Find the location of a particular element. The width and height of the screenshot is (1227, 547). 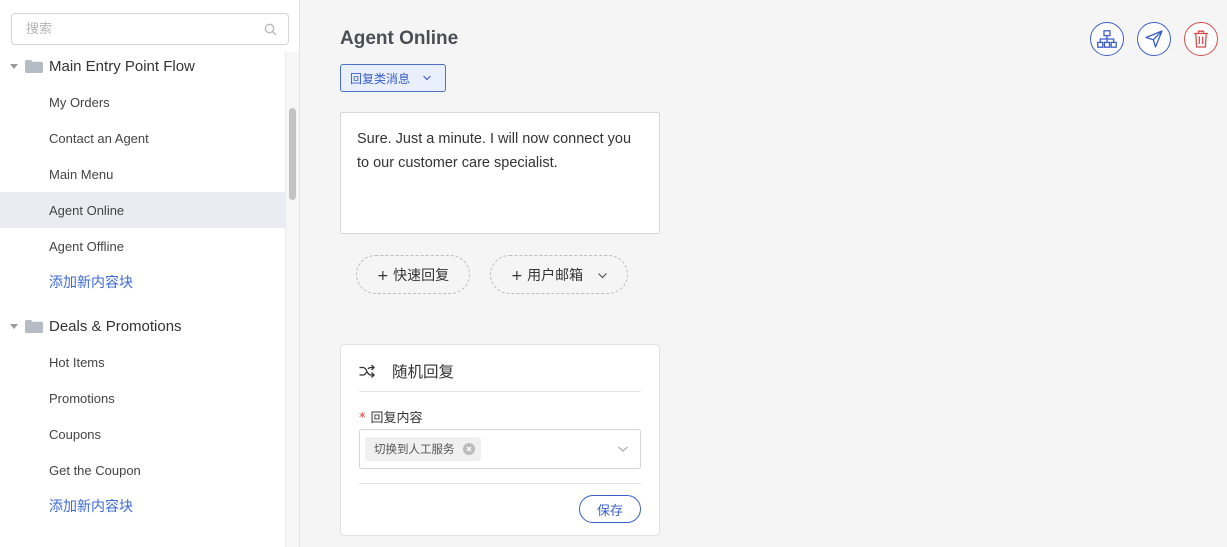

close-icon is located at coordinates (468, 449).